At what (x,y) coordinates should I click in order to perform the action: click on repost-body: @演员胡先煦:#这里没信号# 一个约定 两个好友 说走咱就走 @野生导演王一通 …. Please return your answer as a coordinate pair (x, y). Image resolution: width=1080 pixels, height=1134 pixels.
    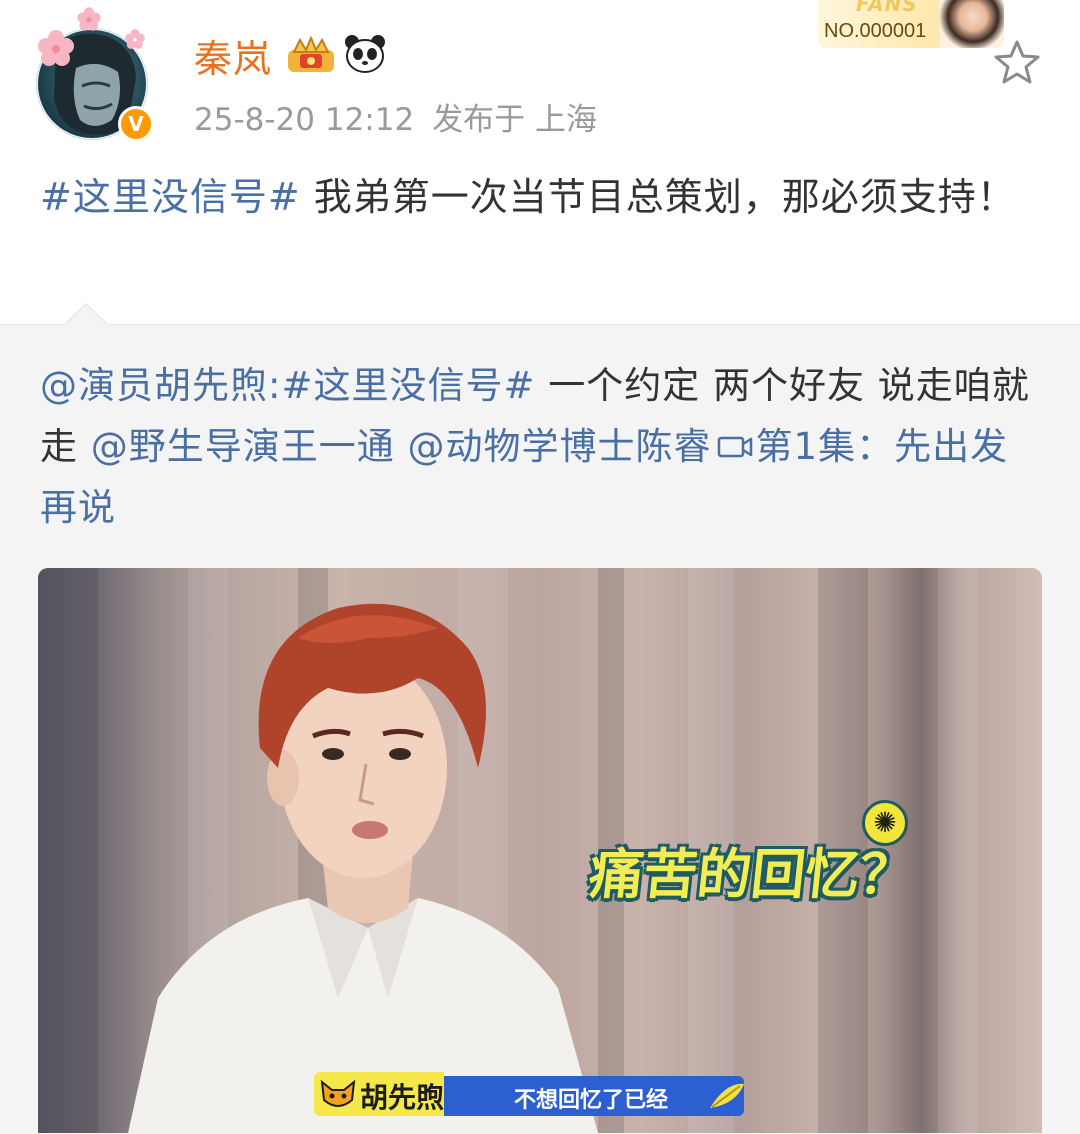
    Looking at the image, I should click on (535, 446).